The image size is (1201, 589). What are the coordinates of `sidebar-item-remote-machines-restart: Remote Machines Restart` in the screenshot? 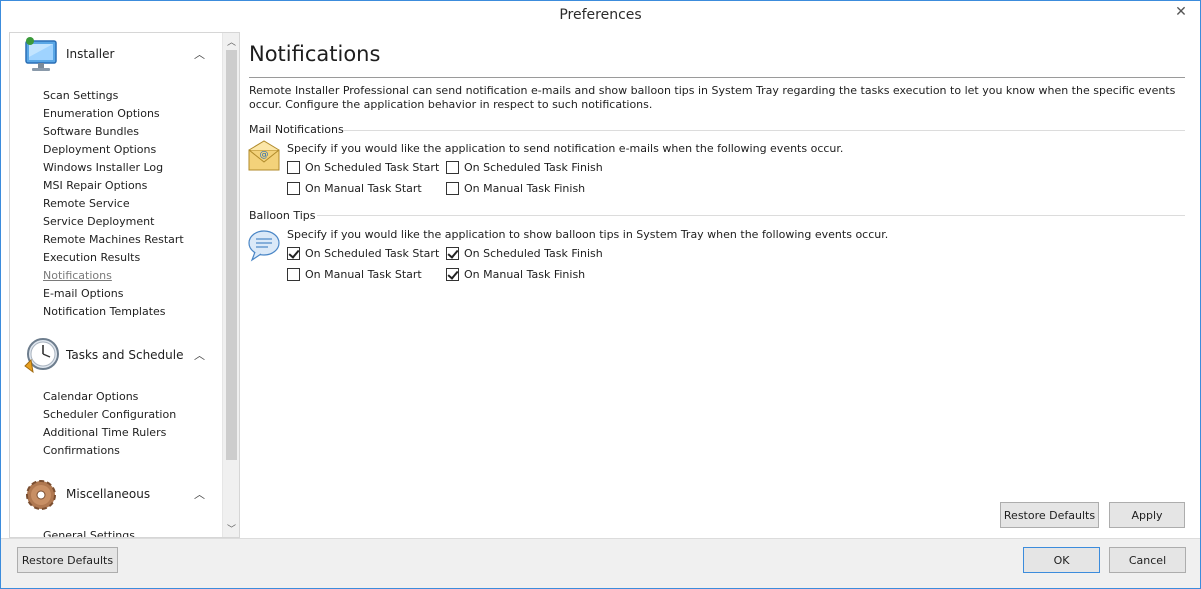 It's located at (113, 239).